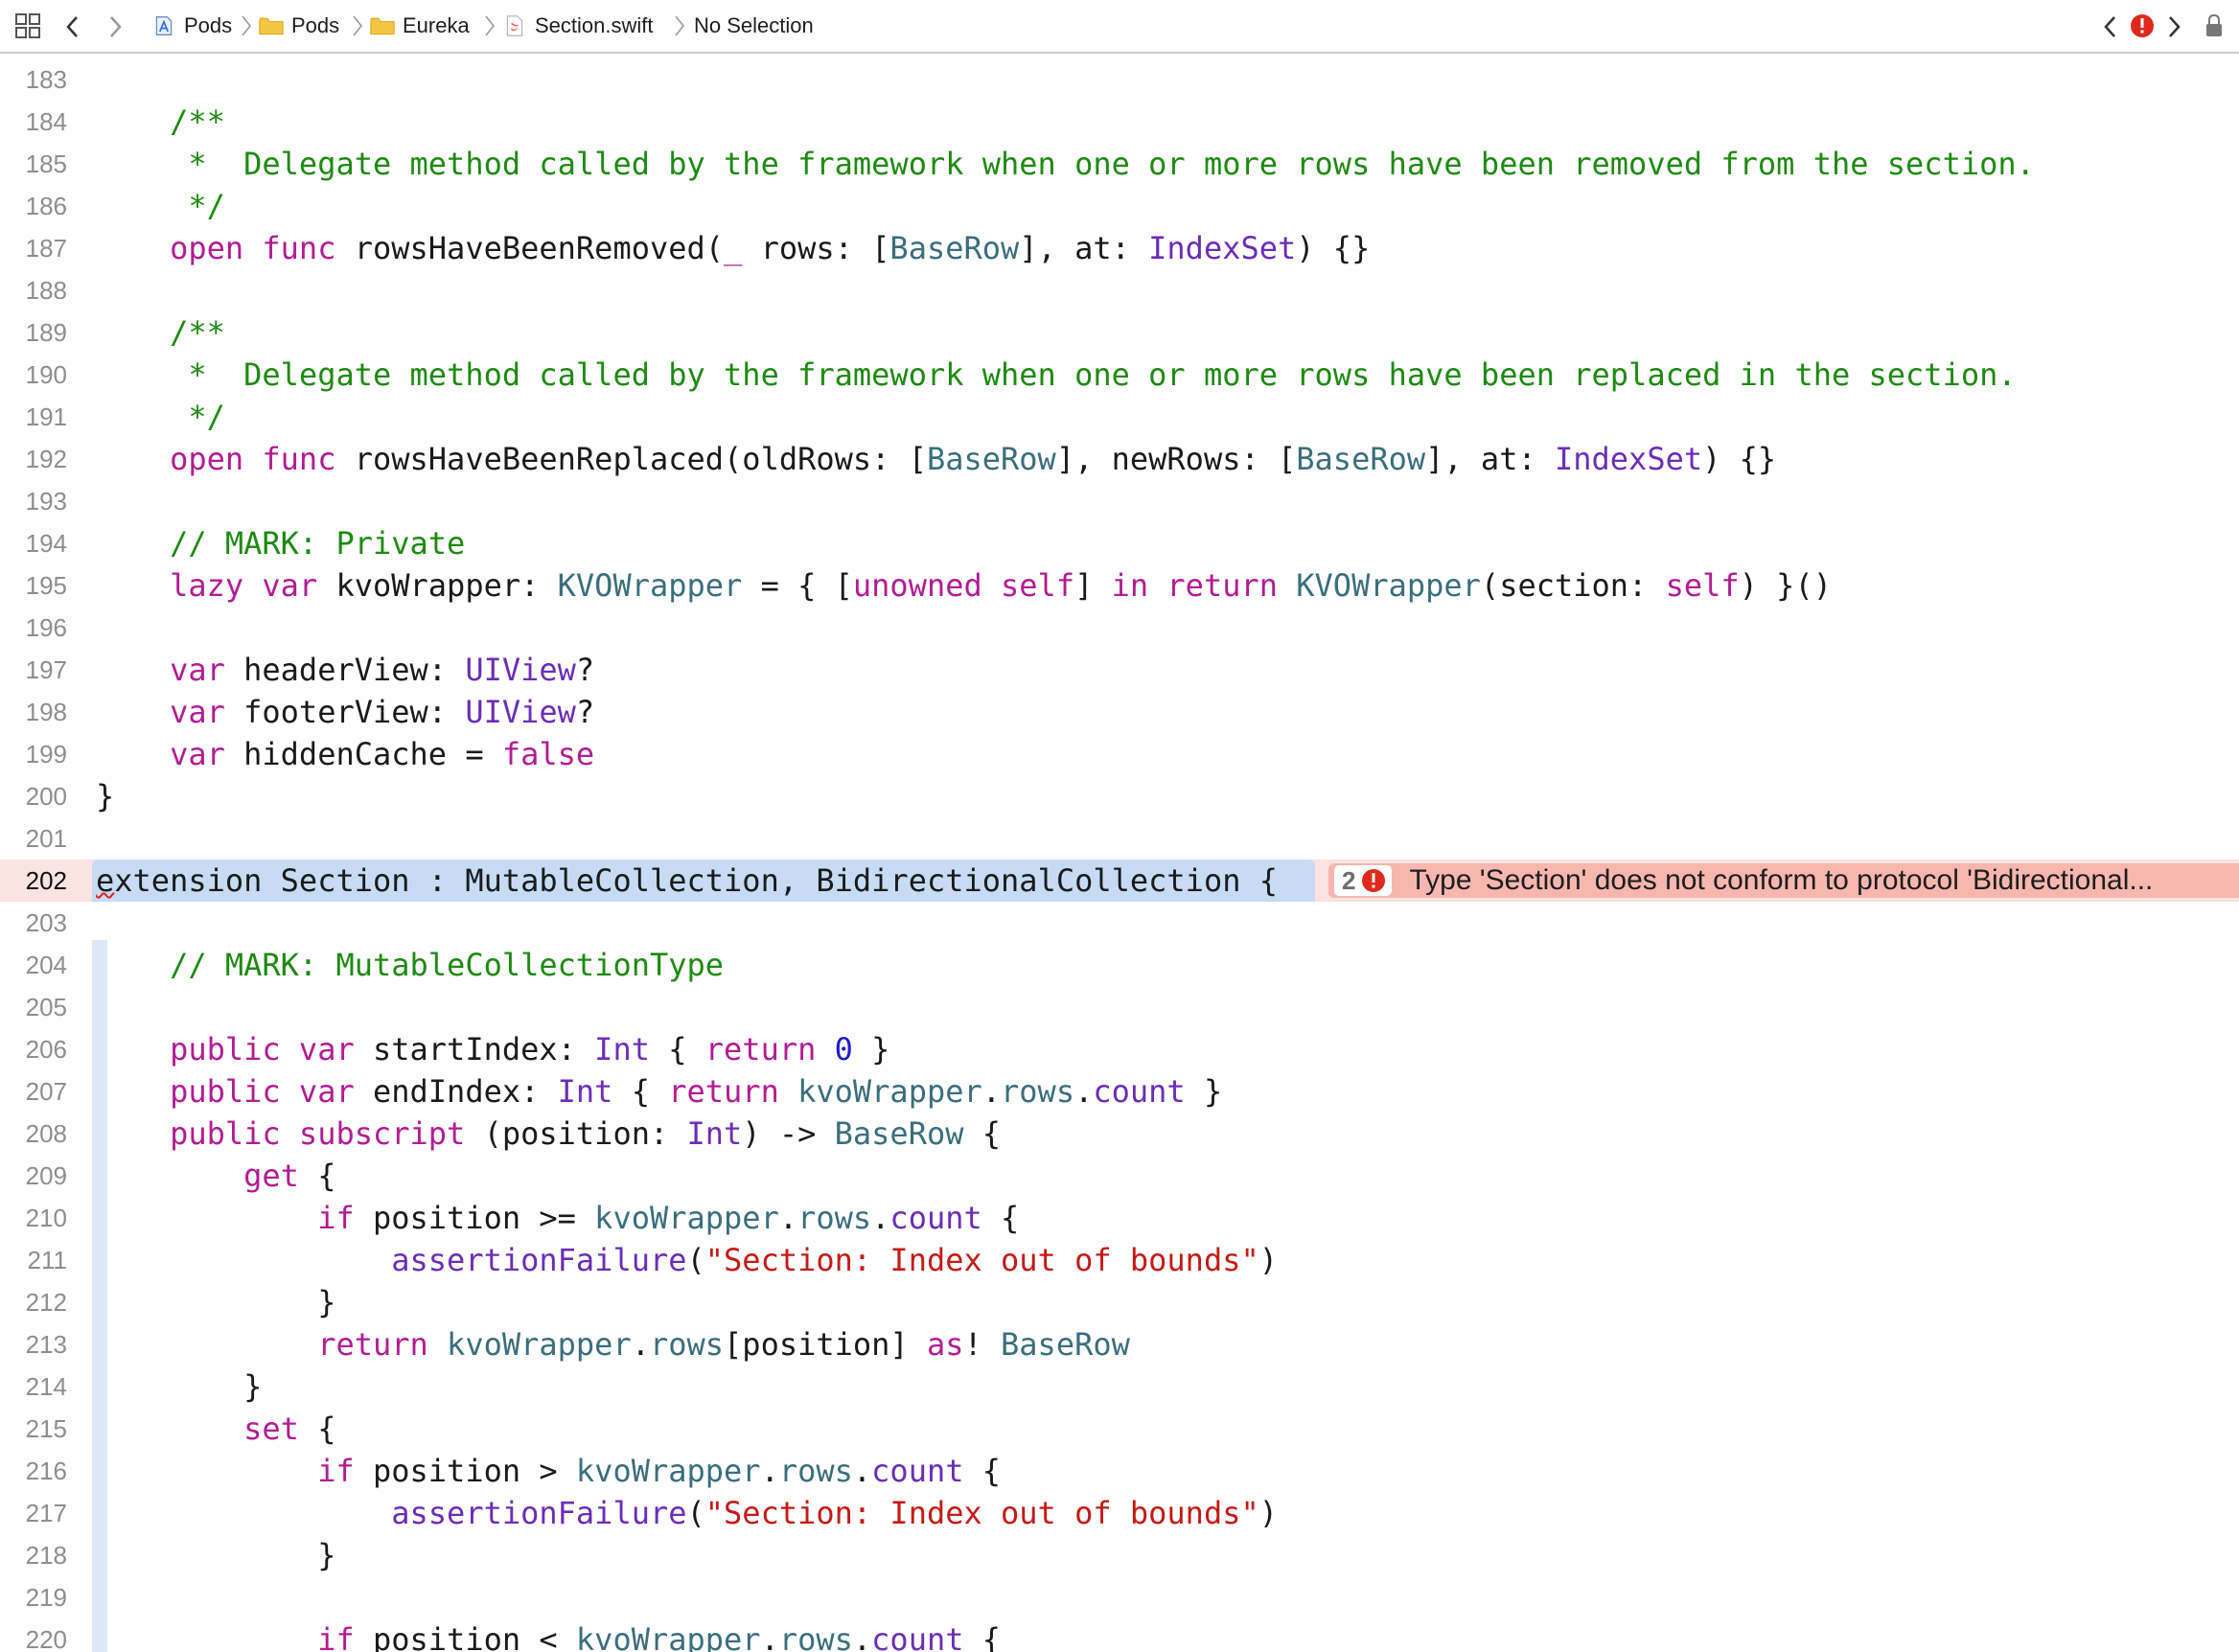  Describe the element at coordinates (2142, 25) in the screenshot. I see `error-indicator-icon` at that location.